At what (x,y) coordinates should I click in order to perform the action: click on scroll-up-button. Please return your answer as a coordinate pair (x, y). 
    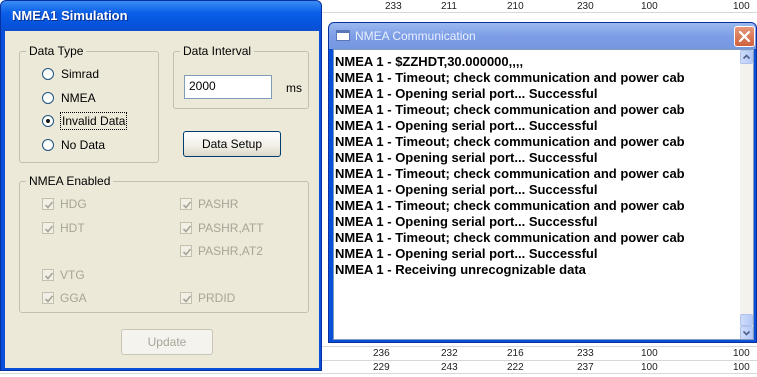
    Looking at the image, I should click on (746, 57).